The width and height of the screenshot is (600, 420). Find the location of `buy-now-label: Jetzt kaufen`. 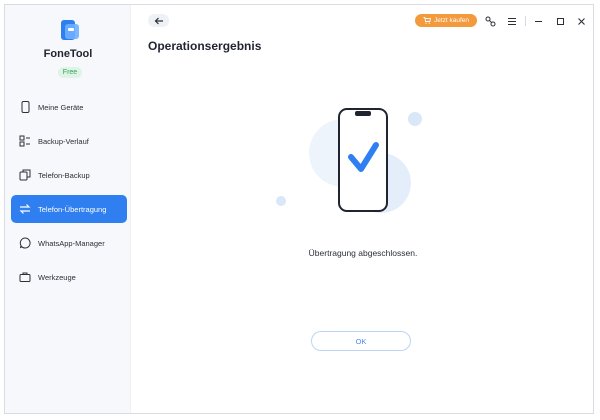

buy-now-label: Jetzt kaufen is located at coordinates (451, 20).